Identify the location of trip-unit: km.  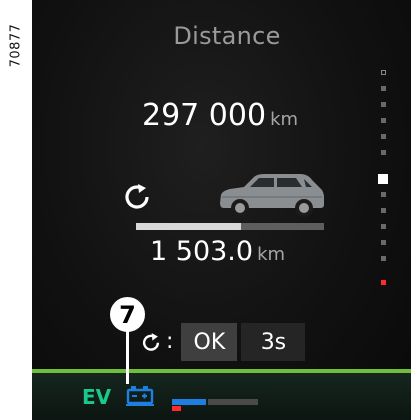
(271, 254).